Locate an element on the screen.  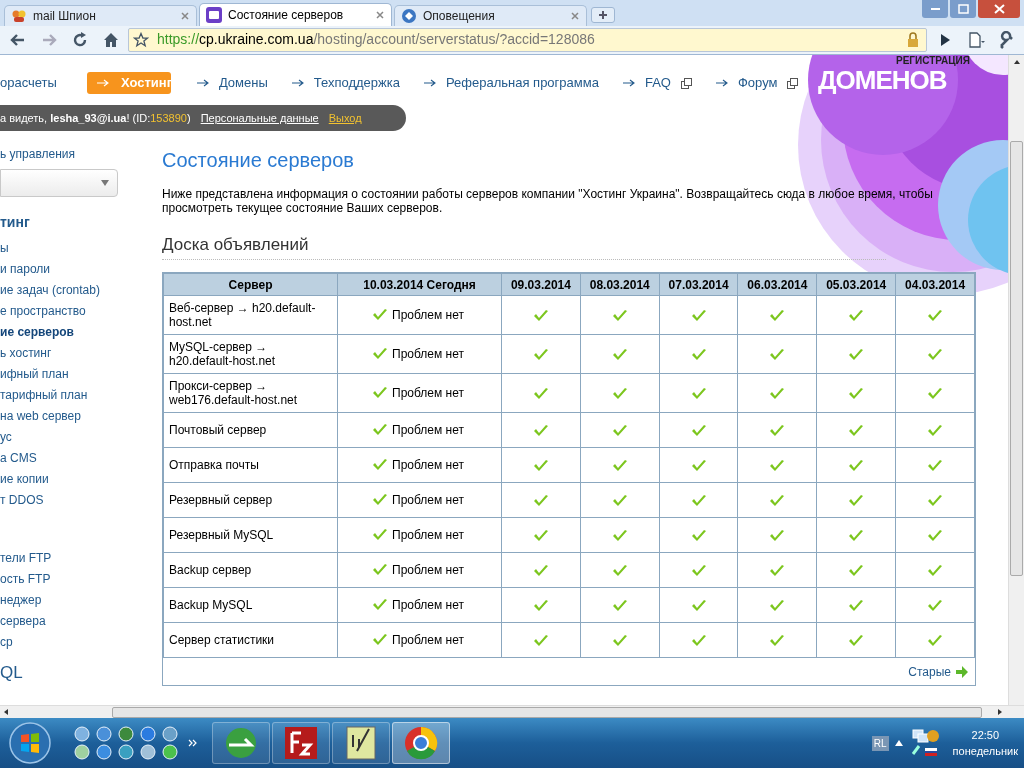
column-header: 04.03.2014 is located at coordinates (935, 284).